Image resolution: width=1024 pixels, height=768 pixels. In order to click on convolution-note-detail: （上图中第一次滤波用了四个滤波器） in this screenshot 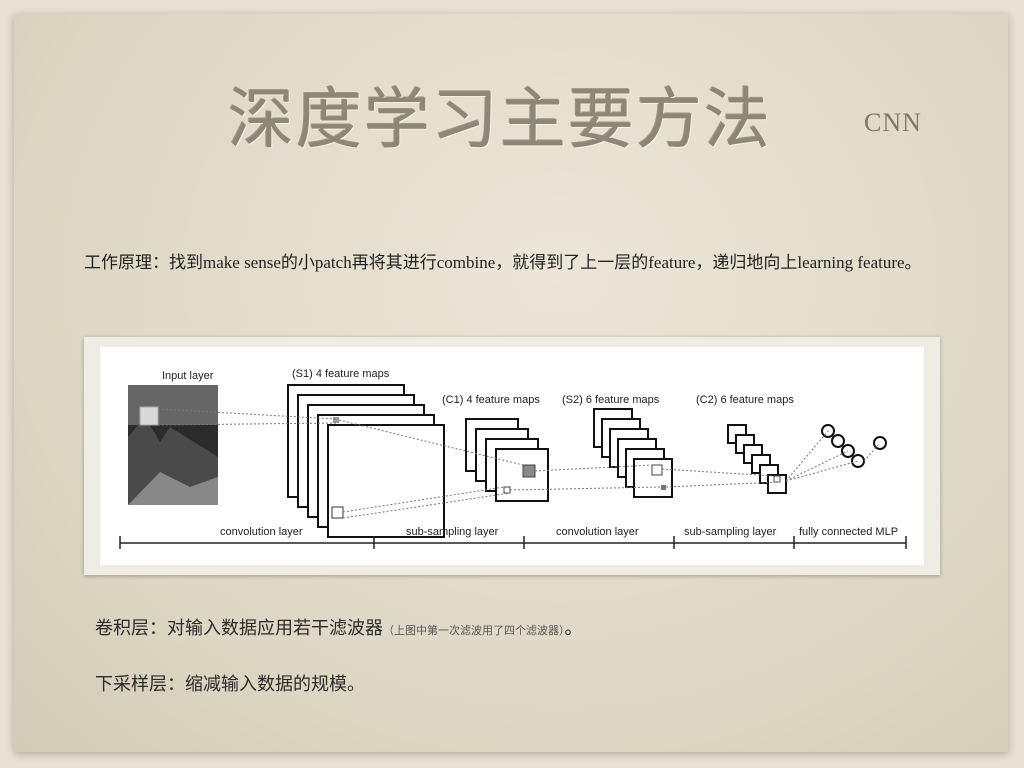, I will do `click(474, 631)`.